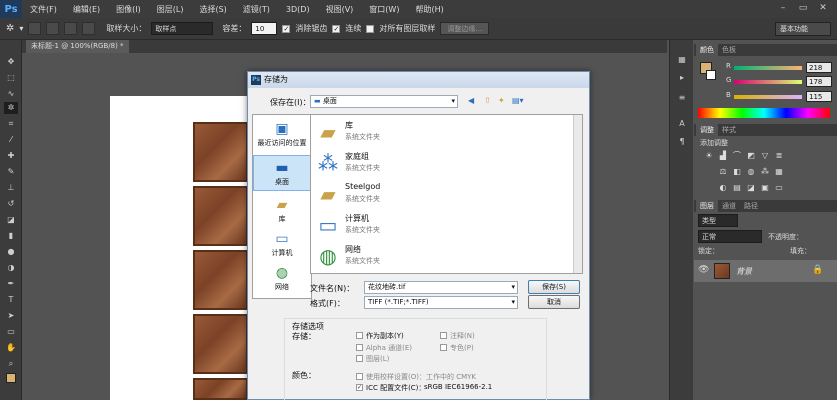 The image size is (837, 400). I want to click on actions-panel-icon: ▸, so click(682, 78).